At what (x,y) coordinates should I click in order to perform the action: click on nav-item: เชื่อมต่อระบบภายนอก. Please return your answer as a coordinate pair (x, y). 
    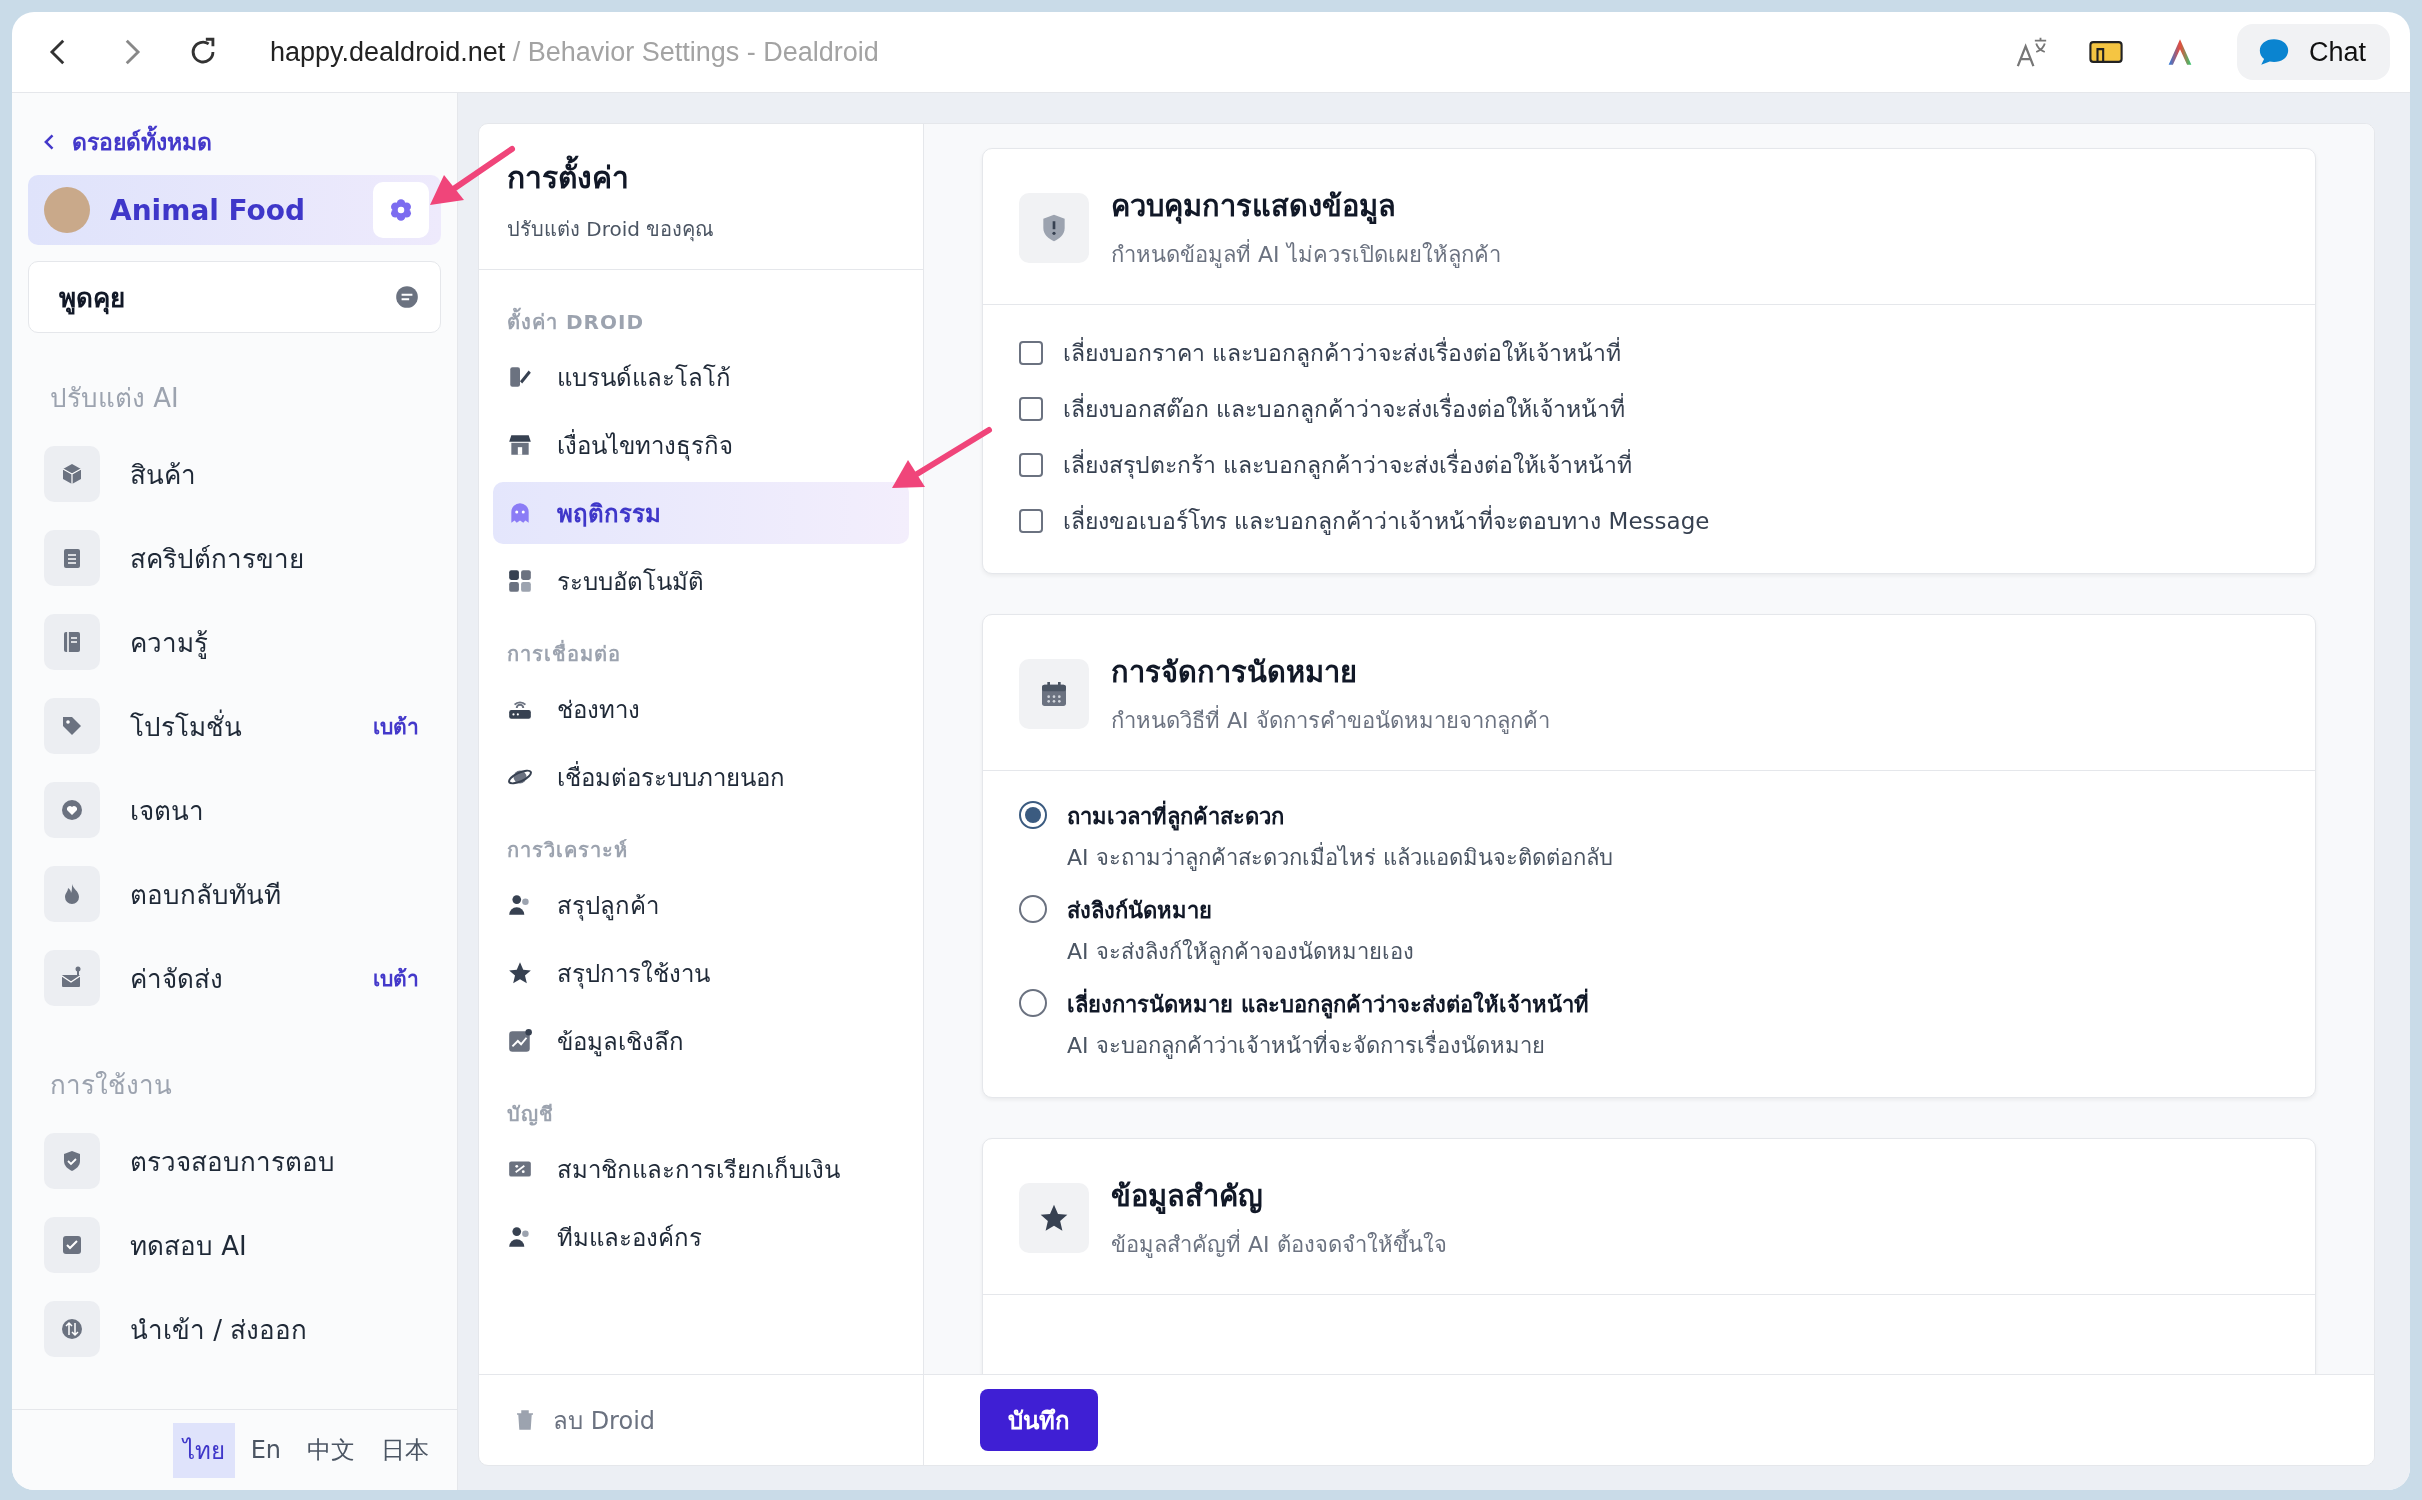
    Looking at the image, I should click on (701, 777).